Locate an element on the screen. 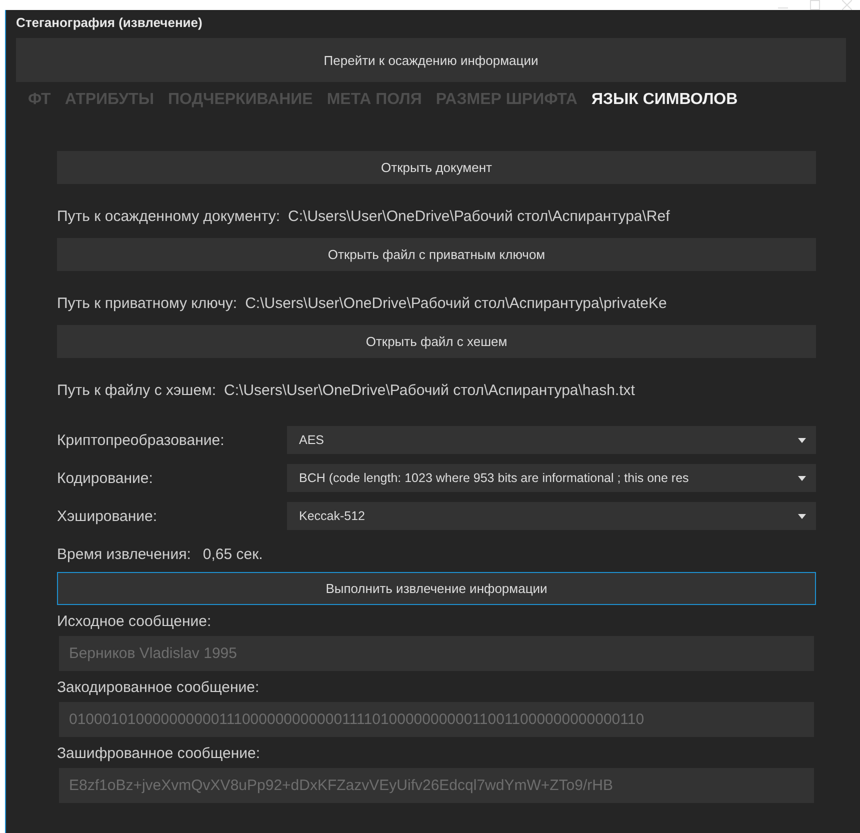  path-label: Путь к приватному ключу: is located at coordinates (147, 304).